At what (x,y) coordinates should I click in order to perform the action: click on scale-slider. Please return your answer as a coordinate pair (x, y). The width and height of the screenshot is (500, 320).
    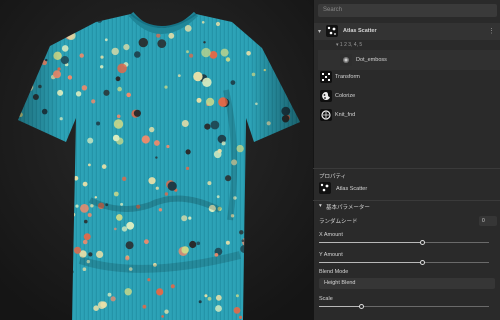
    Looking at the image, I should click on (404, 306).